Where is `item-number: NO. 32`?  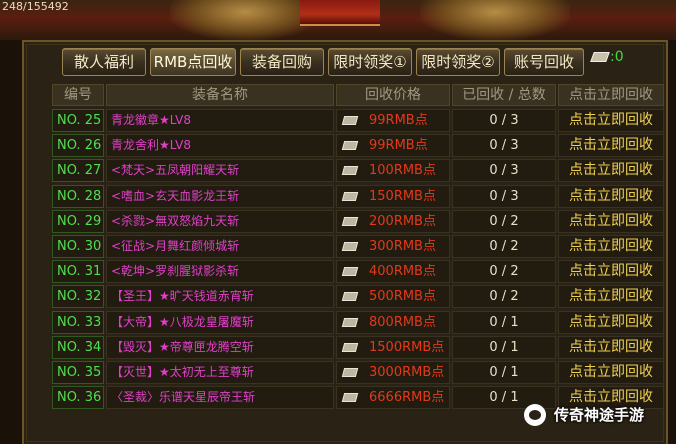 item-number: NO. 32 is located at coordinates (78, 297).